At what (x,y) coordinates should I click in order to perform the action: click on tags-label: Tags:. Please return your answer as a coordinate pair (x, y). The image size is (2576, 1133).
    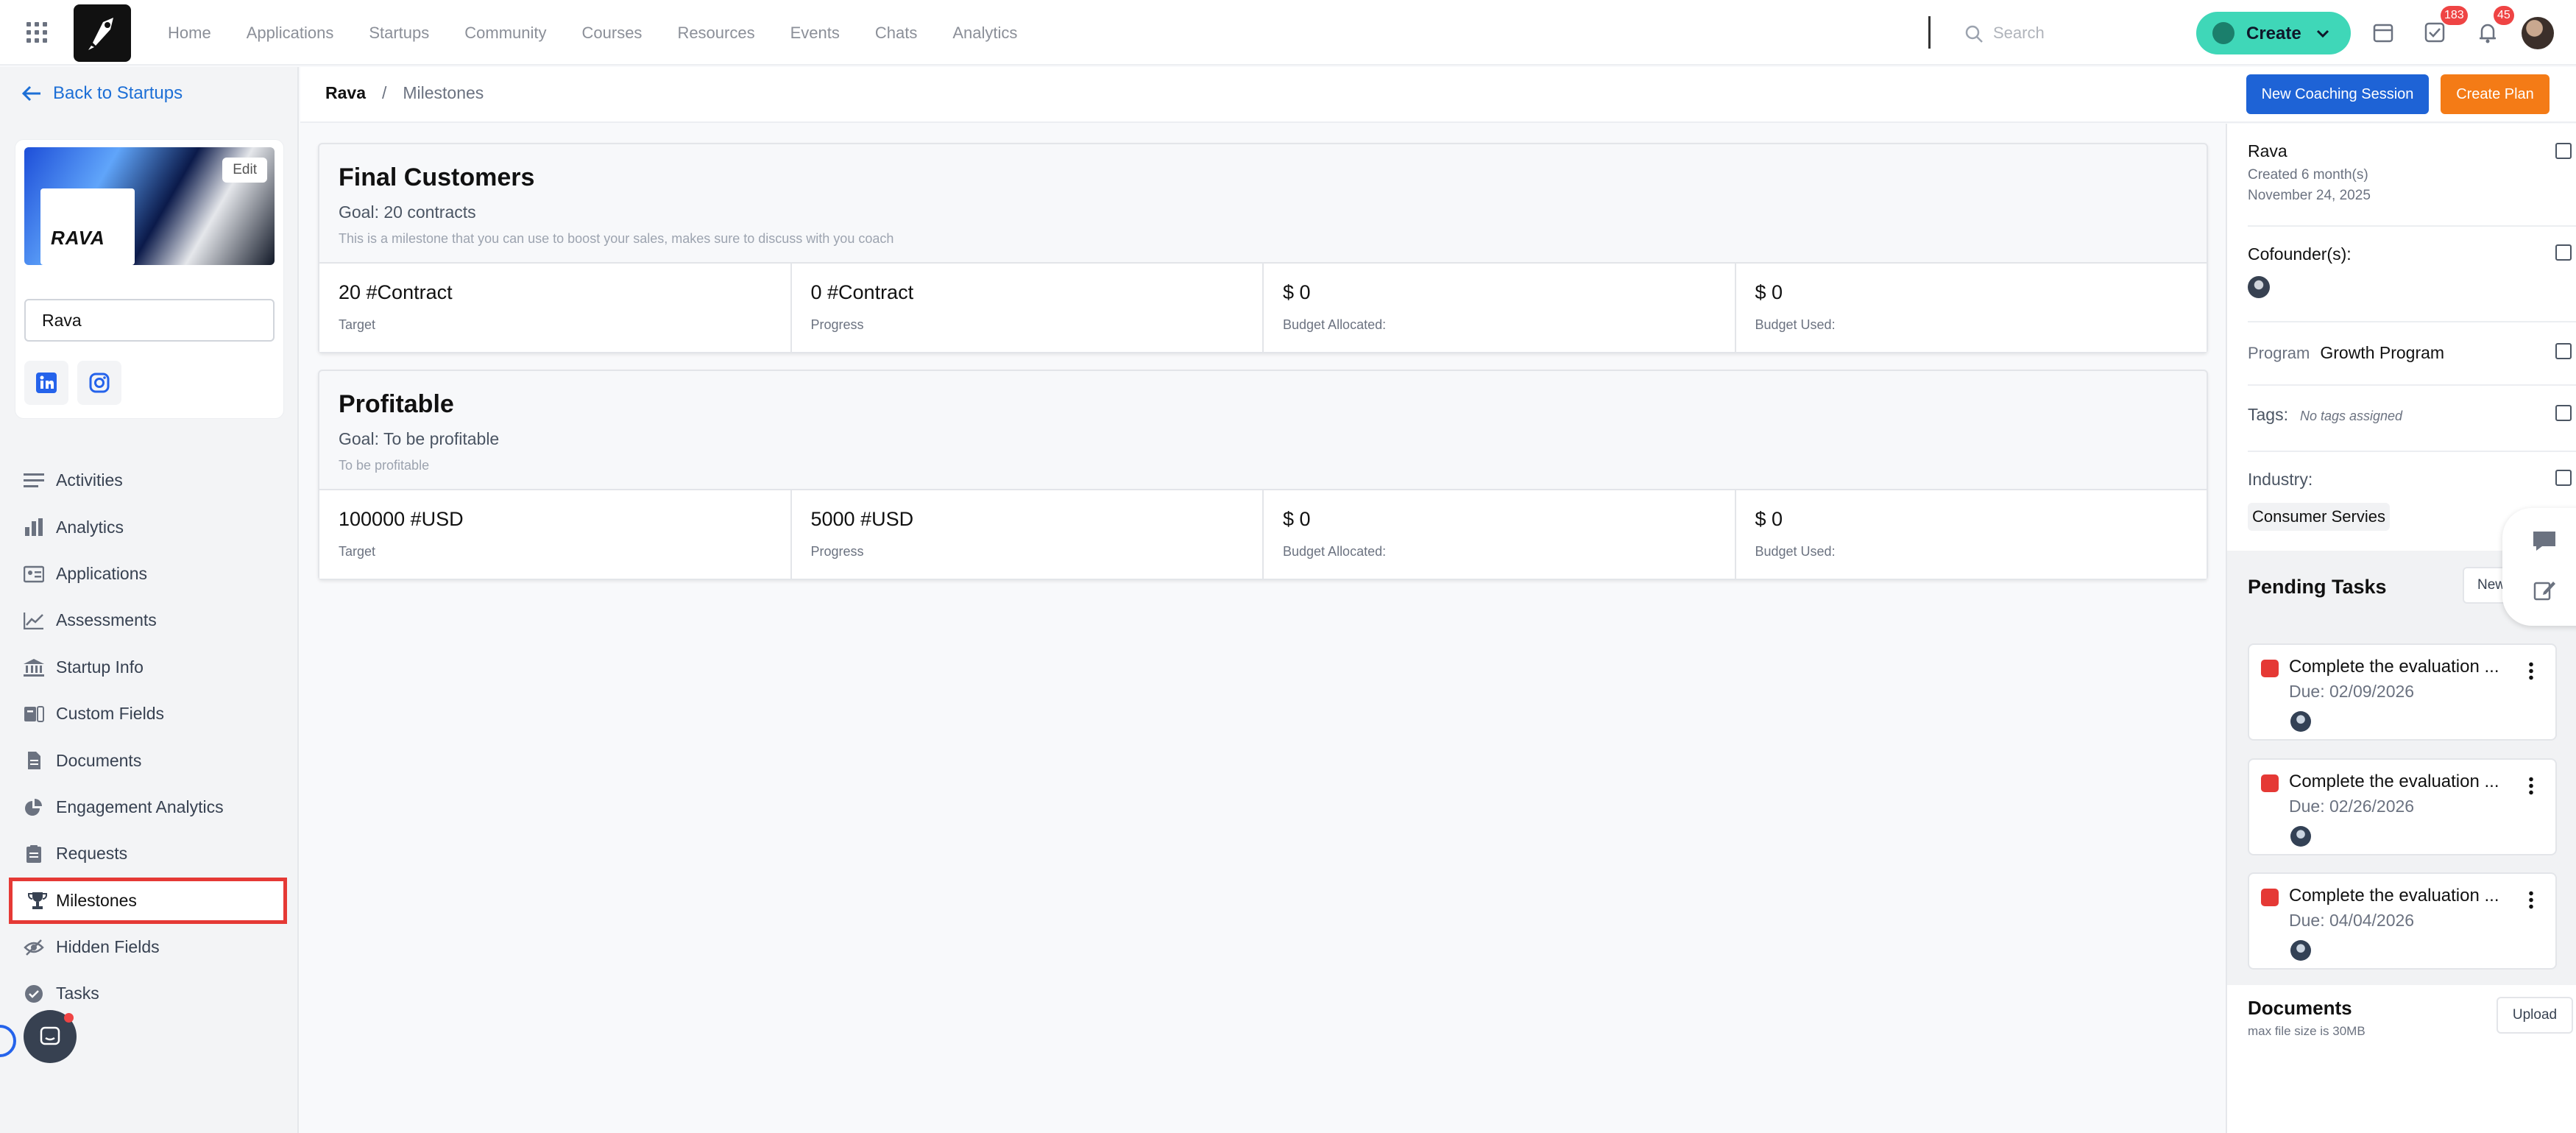
    Looking at the image, I should click on (2268, 414).